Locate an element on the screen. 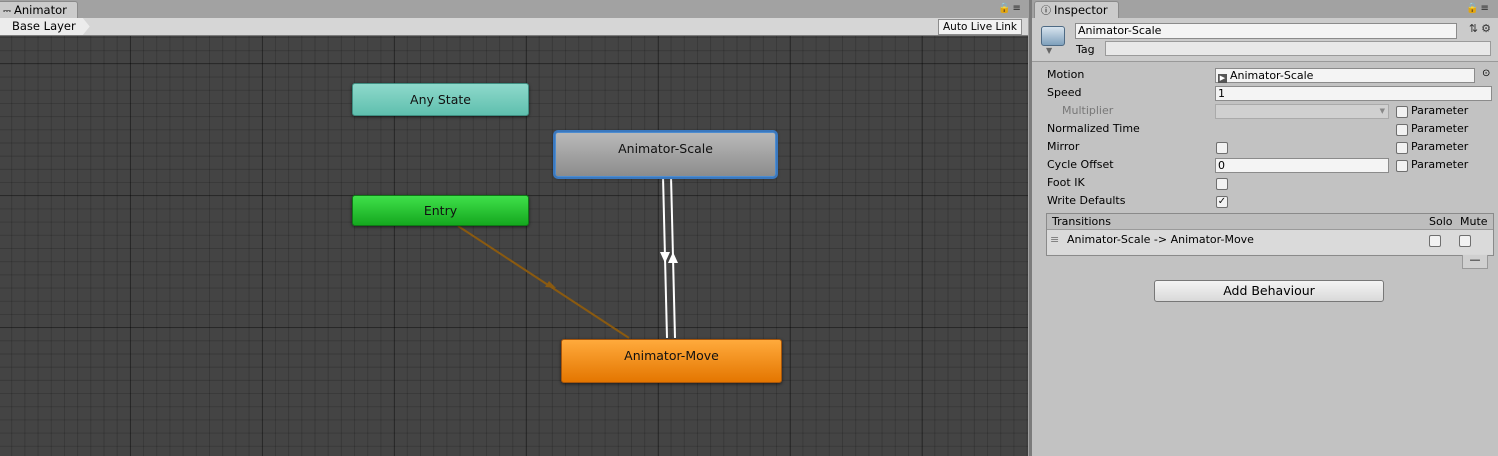 This screenshot has width=1498, height=456. any-state-label: Any State is located at coordinates (440, 99).